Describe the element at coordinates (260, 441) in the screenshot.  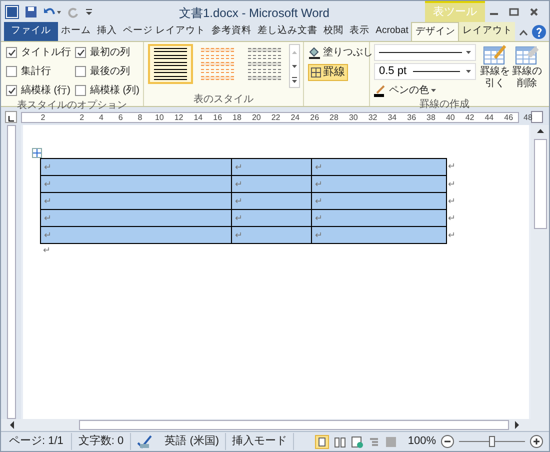
I see `input-mode-status: 挿入モード` at that location.